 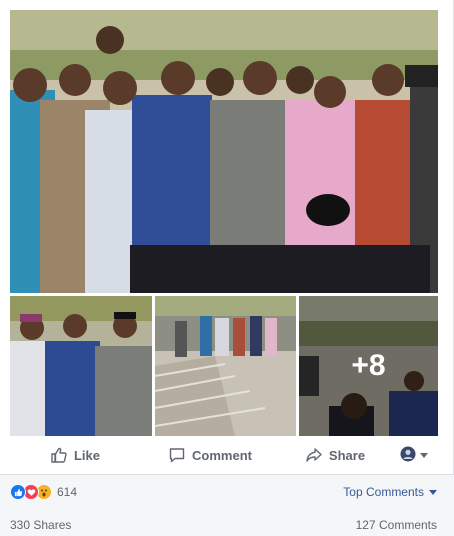 I want to click on comment-sort-dropdown: Top Comments, so click(x=390, y=492).